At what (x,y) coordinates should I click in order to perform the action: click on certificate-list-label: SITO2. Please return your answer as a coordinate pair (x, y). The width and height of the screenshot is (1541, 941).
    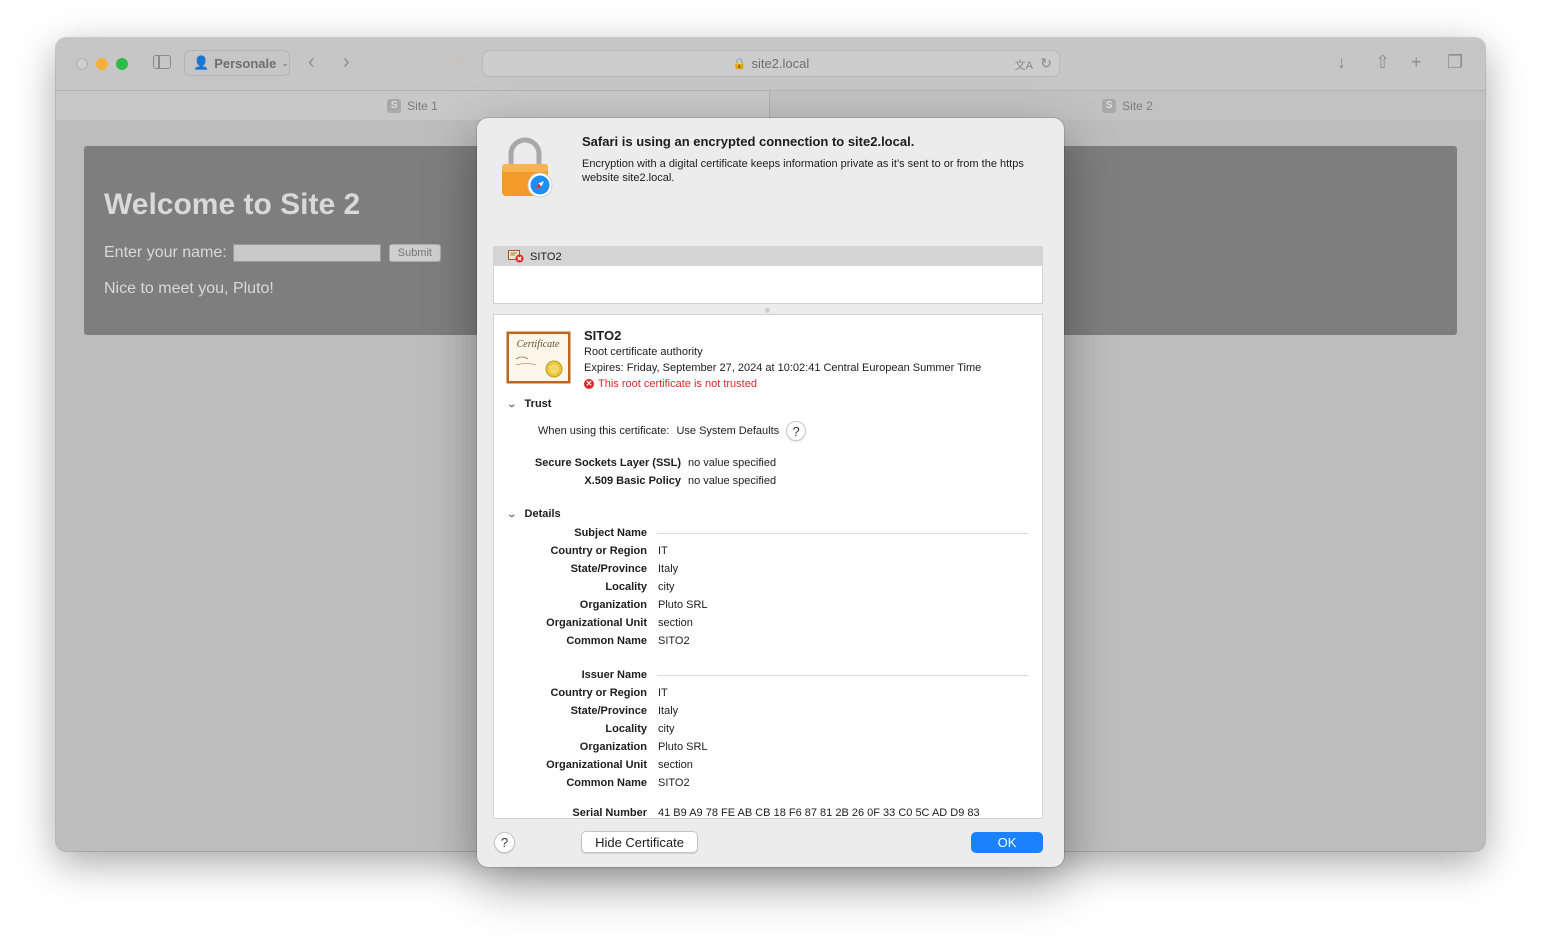
    Looking at the image, I should click on (546, 256).